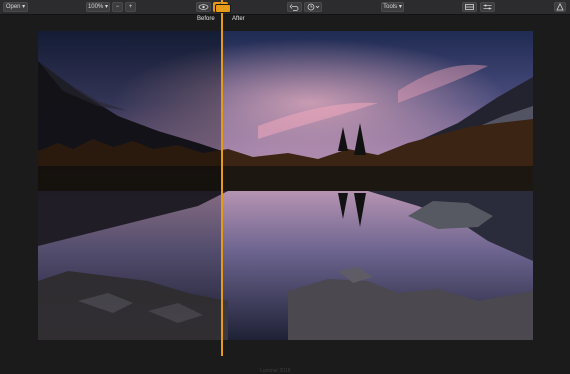 Image resolution: width=570 pixels, height=374 pixels. I want to click on eye-icon, so click(203, 7).